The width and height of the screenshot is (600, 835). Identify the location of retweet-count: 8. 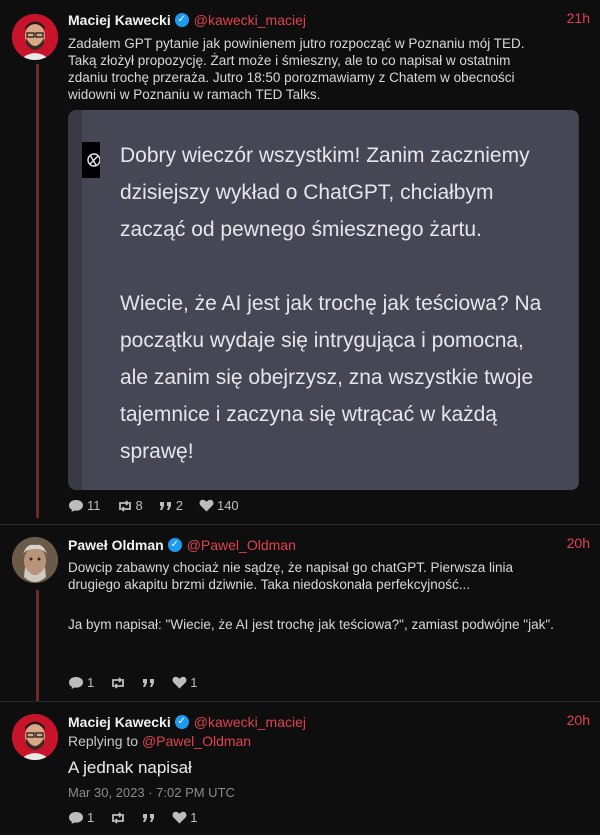
(139, 505).